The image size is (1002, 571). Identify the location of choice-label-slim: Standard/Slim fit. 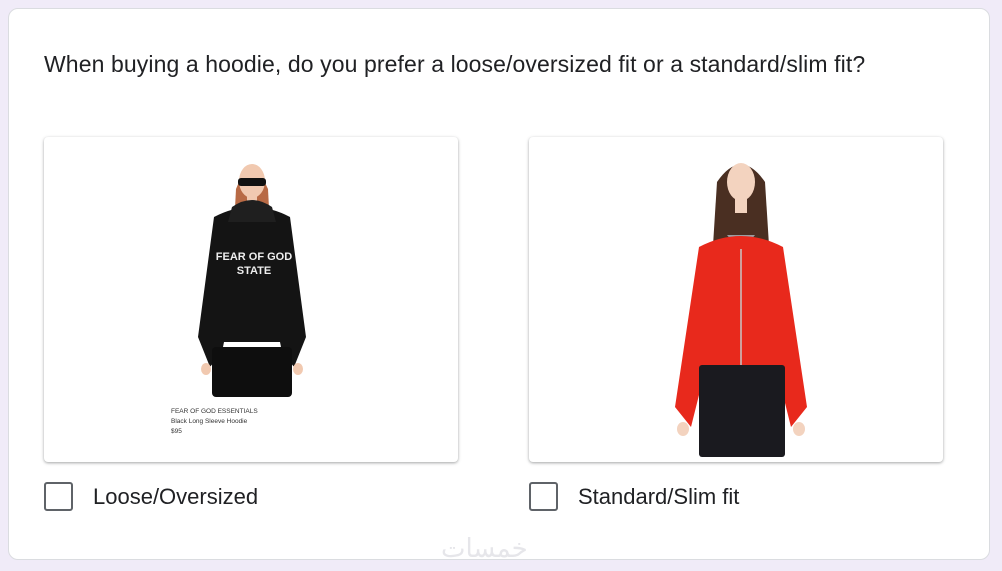
(658, 497).